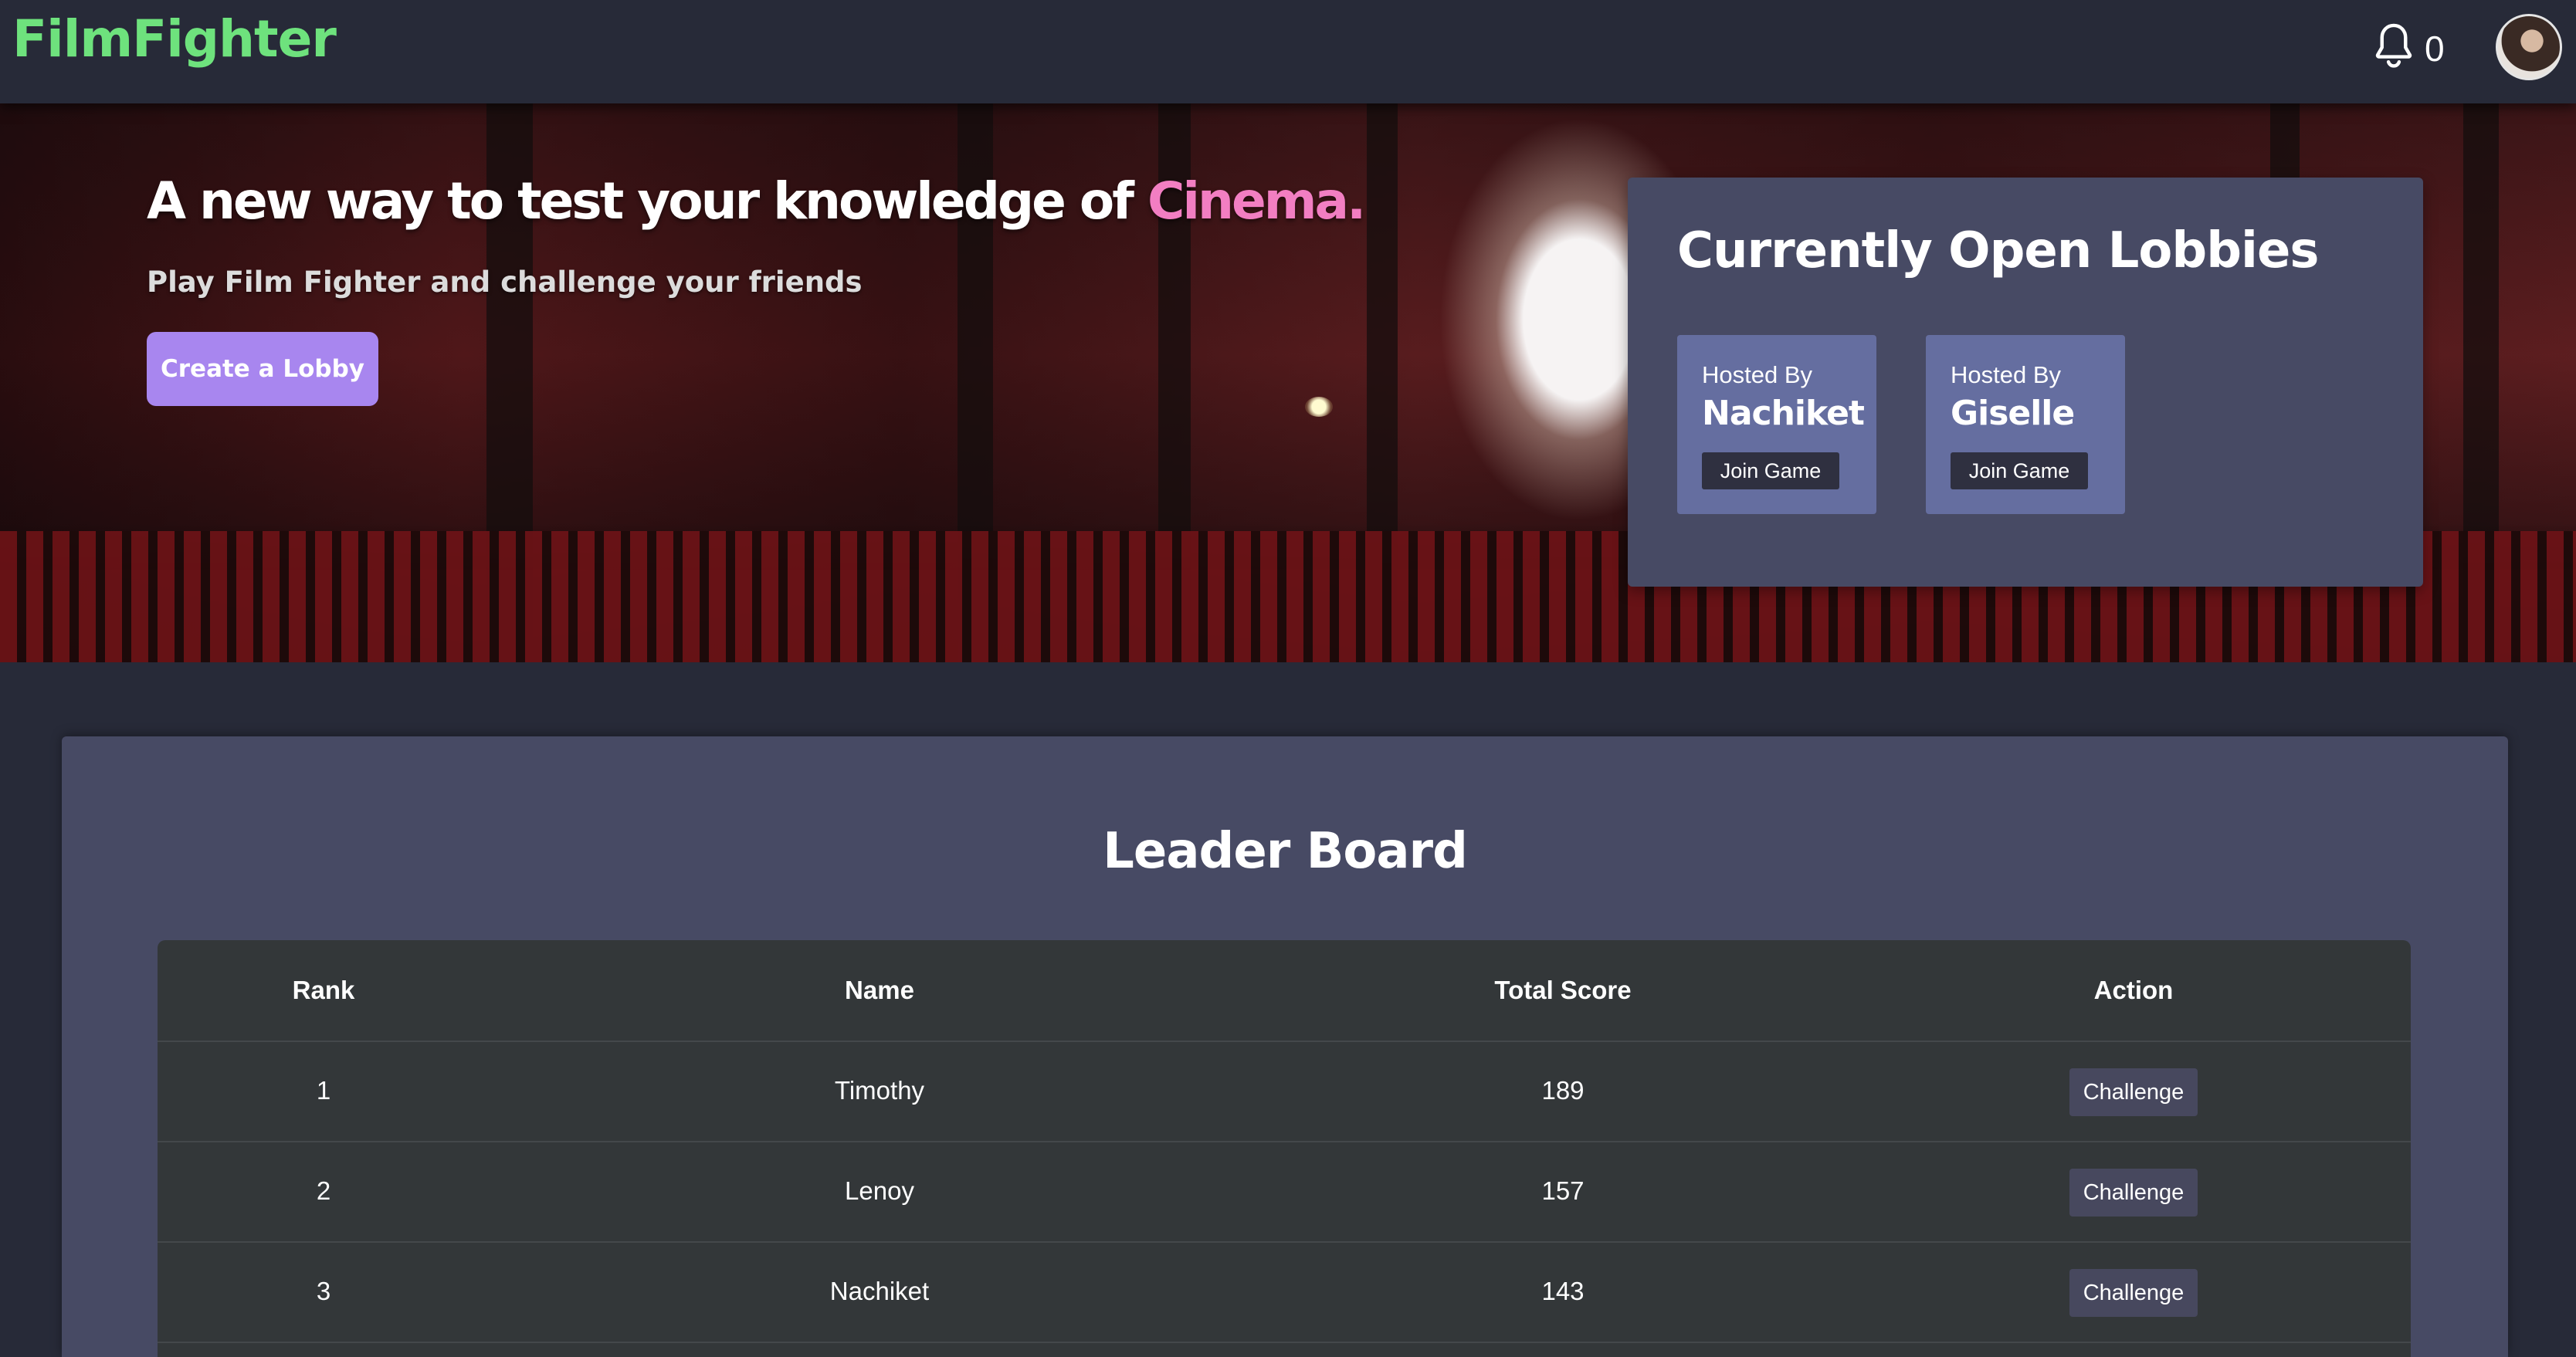 This screenshot has width=2576, height=1357. Describe the element at coordinates (323, 990) in the screenshot. I see `column-header-rank: Rank` at that location.